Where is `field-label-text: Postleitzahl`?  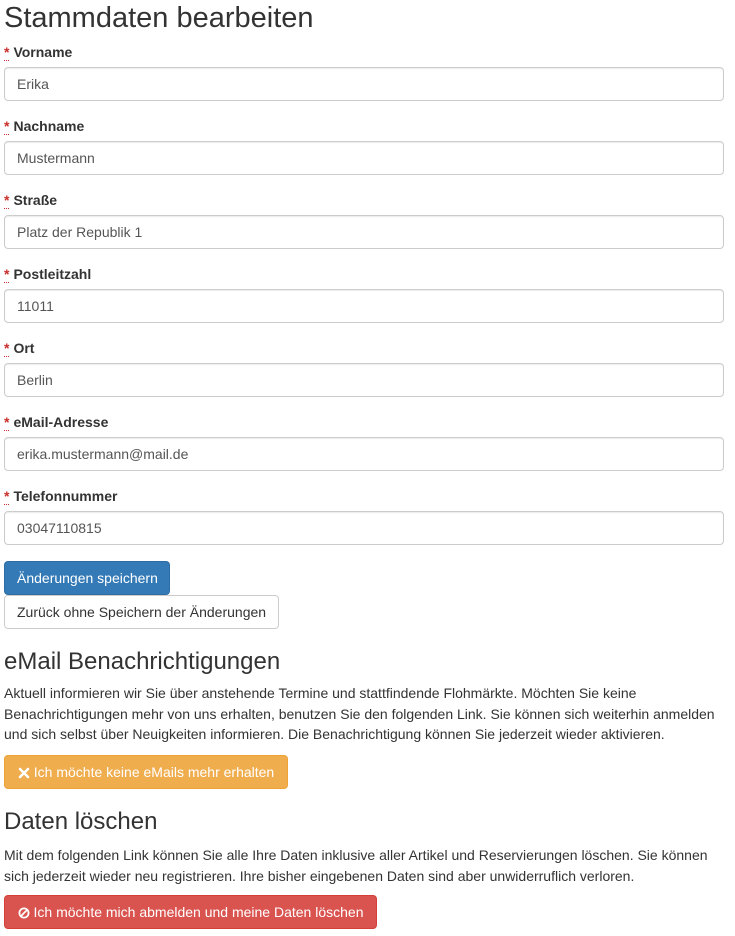
field-label-text: Postleitzahl is located at coordinates (52, 274).